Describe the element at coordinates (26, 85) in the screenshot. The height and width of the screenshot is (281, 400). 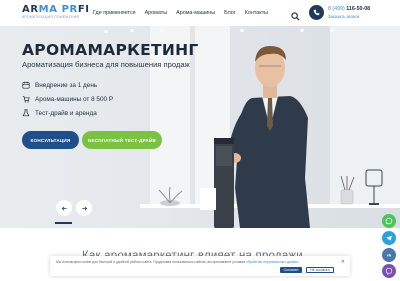
I see `calendar-icon` at that location.